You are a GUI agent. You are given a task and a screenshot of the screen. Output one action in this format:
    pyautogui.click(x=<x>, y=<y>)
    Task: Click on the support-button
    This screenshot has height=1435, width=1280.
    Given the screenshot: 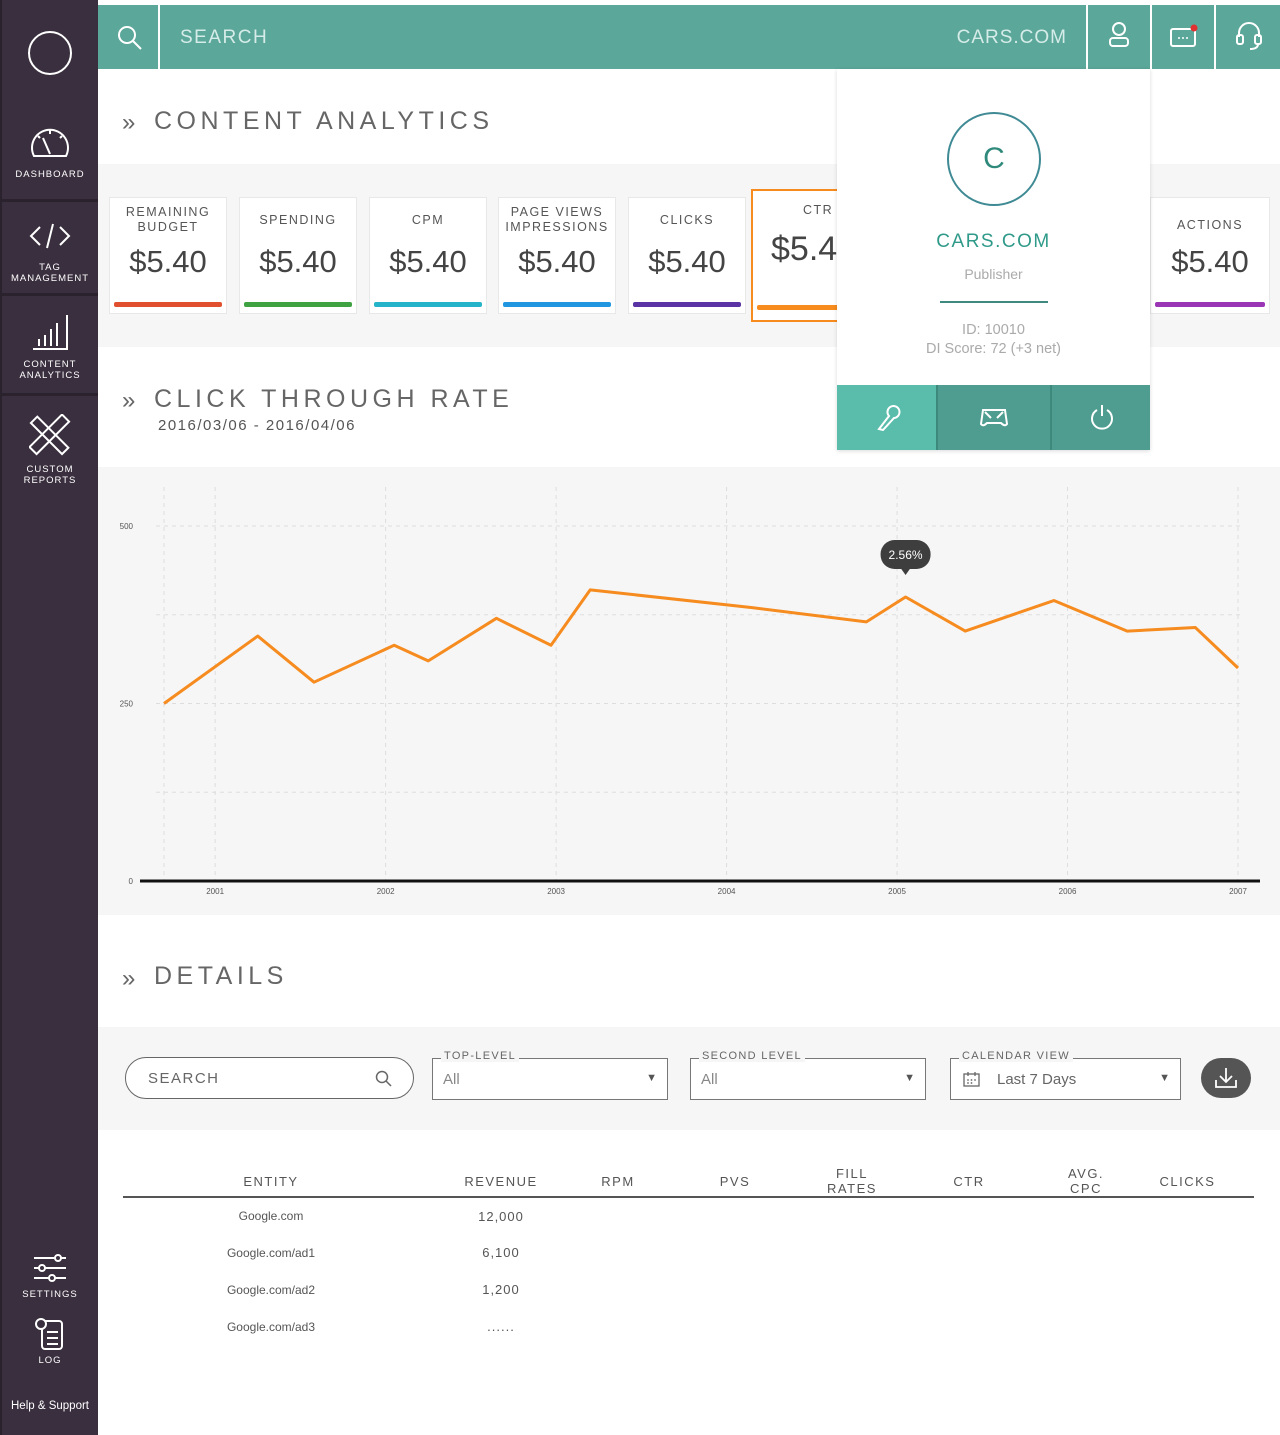 What is the action you would take?
    pyautogui.click(x=1247, y=37)
    